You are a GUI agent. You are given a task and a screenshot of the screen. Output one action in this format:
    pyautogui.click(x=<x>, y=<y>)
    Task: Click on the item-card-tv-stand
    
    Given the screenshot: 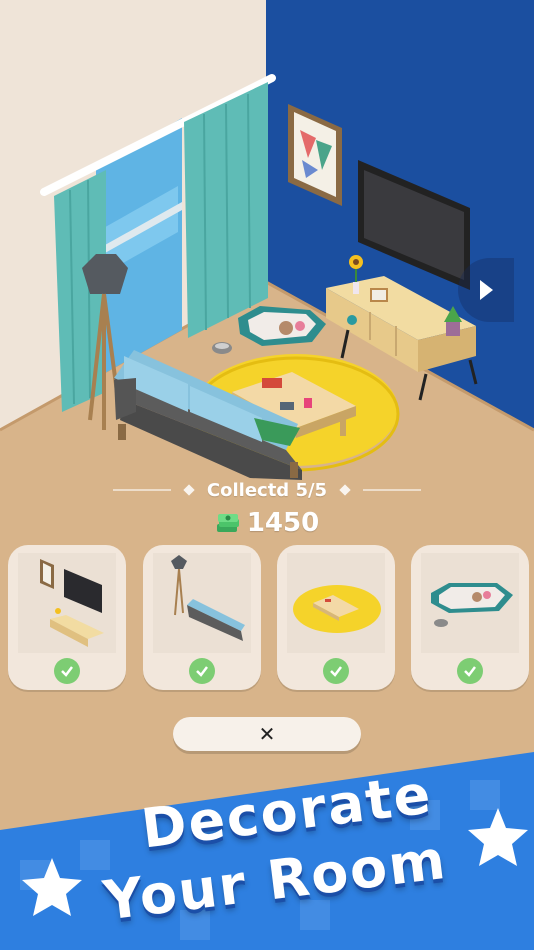 What is the action you would take?
    pyautogui.click(x=67, y=617)
    